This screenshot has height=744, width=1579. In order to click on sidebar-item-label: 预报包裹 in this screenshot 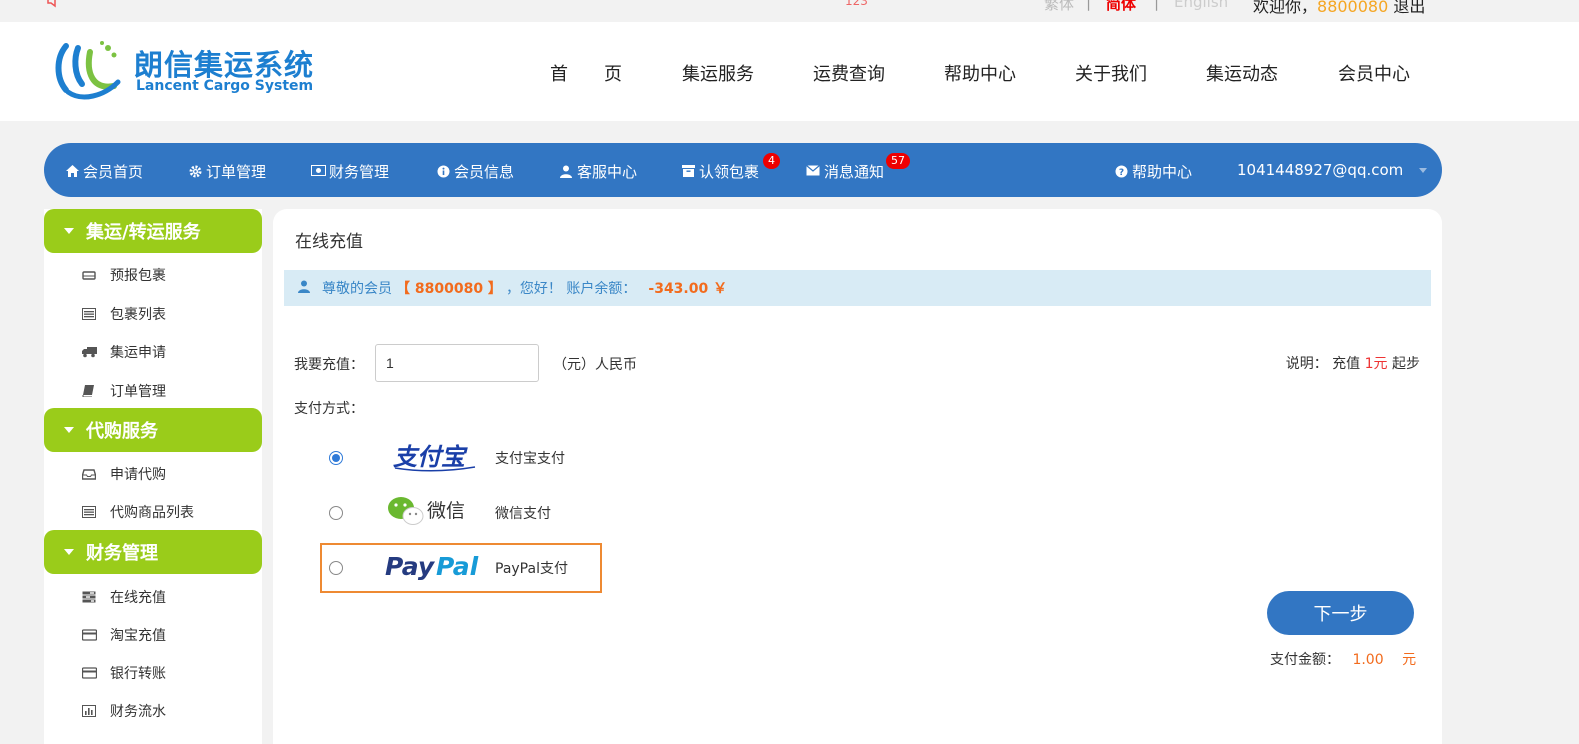, I will do `click(138, 276)`.